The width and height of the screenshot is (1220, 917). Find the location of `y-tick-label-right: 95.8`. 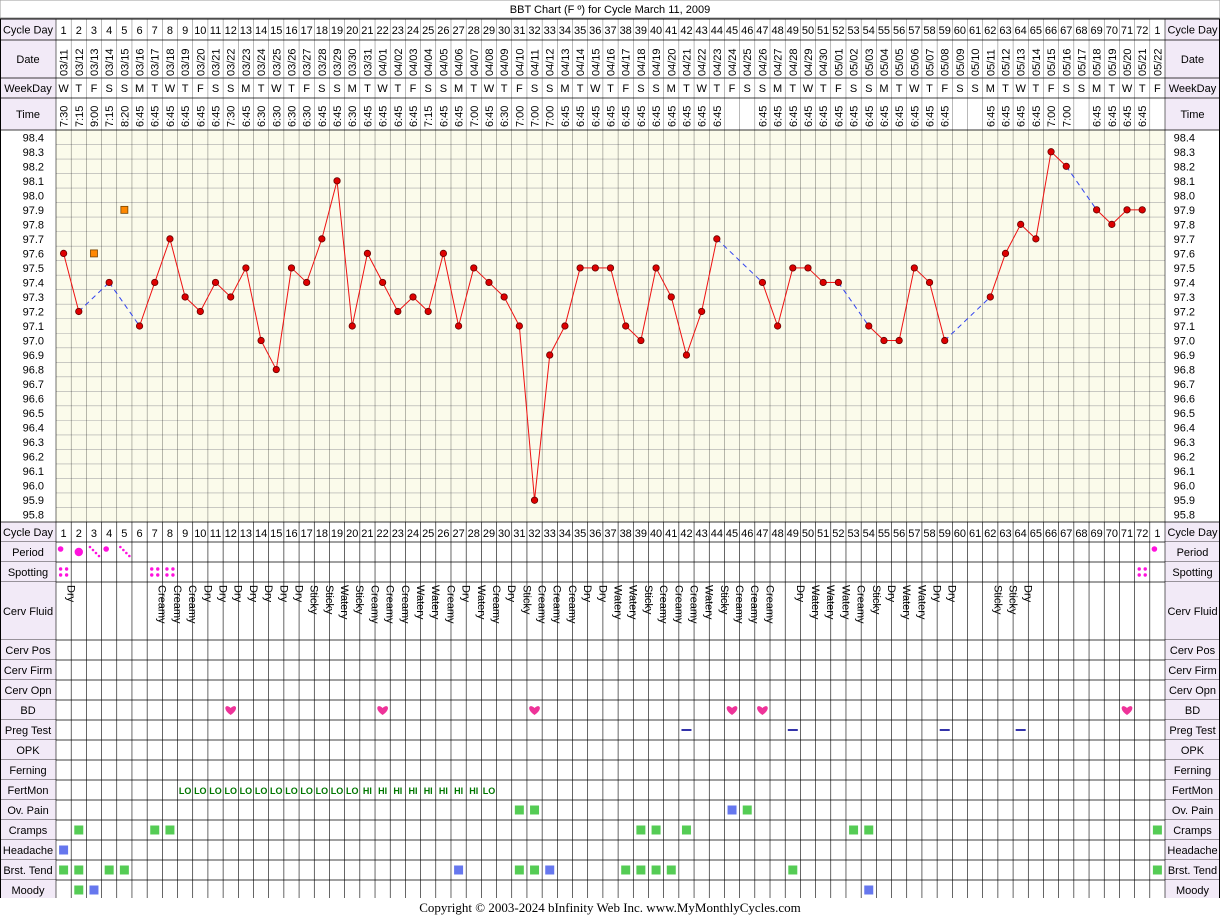

y-tick-label-right: 95.8 is located at coordinates (1184, 516).